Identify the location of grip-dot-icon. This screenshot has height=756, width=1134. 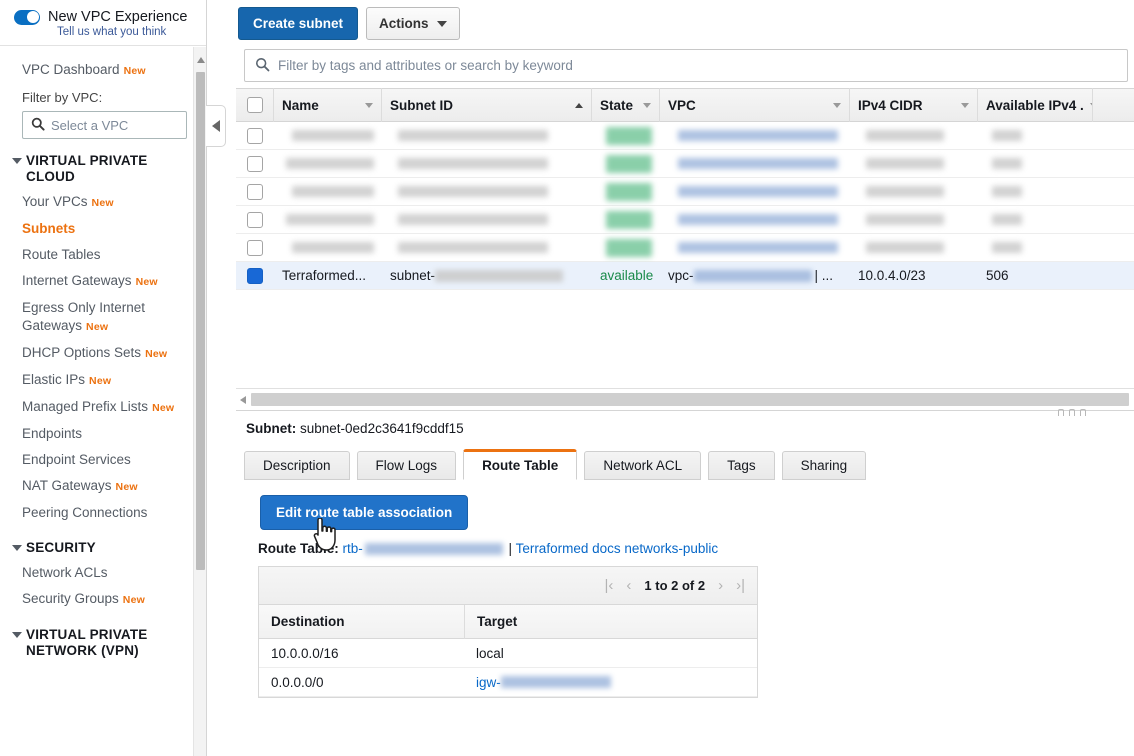
(1072, 412).